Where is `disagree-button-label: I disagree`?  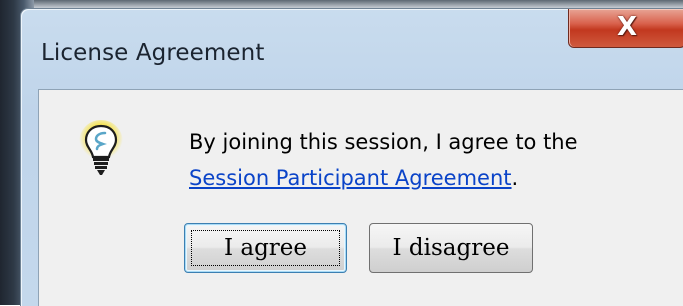 disagree-button-label: I disagree is located at coordinates (451, 248).